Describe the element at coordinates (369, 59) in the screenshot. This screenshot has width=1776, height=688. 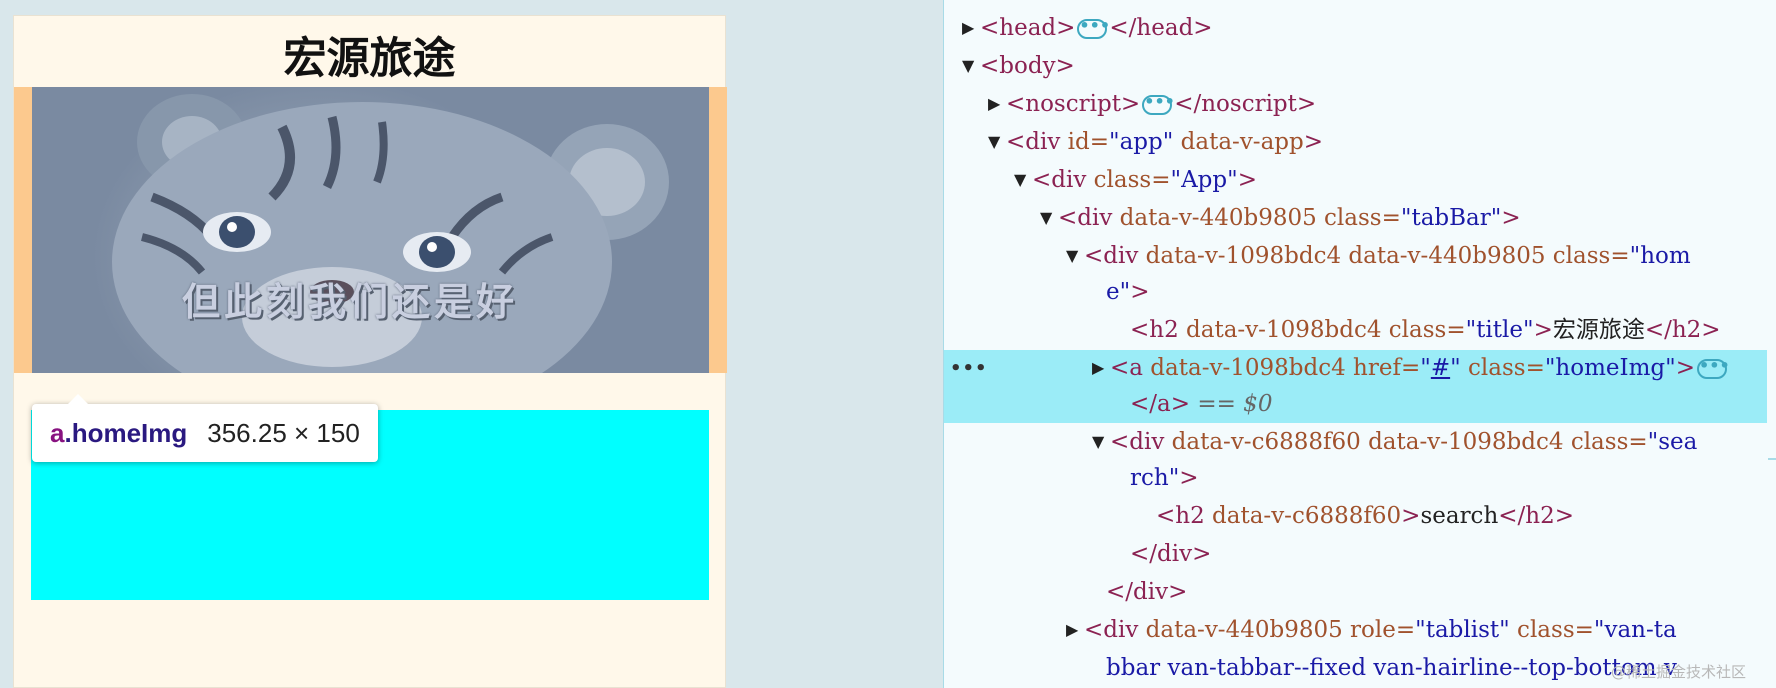
I see `page-title: 宏源旅途` at that location.